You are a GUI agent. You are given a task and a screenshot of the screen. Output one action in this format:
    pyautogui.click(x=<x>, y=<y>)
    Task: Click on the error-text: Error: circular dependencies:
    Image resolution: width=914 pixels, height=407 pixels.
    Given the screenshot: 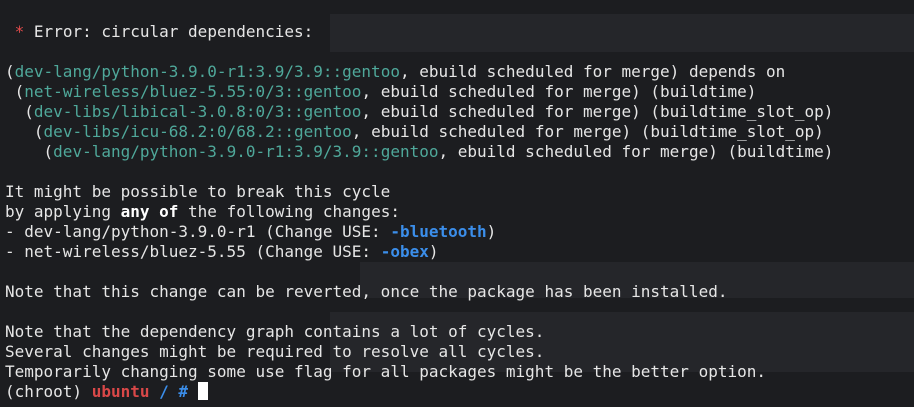 What is the action you would take?
    pyautogui.click(x=173, y=31)
    